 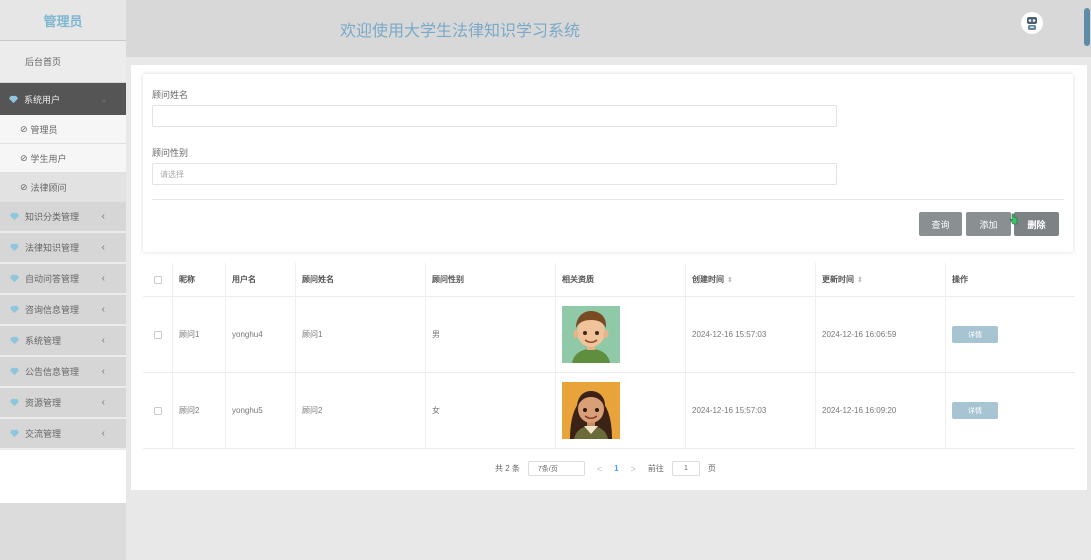 I want to click on sidebar-item-home: 后台首页, so click(x=63, y=62).